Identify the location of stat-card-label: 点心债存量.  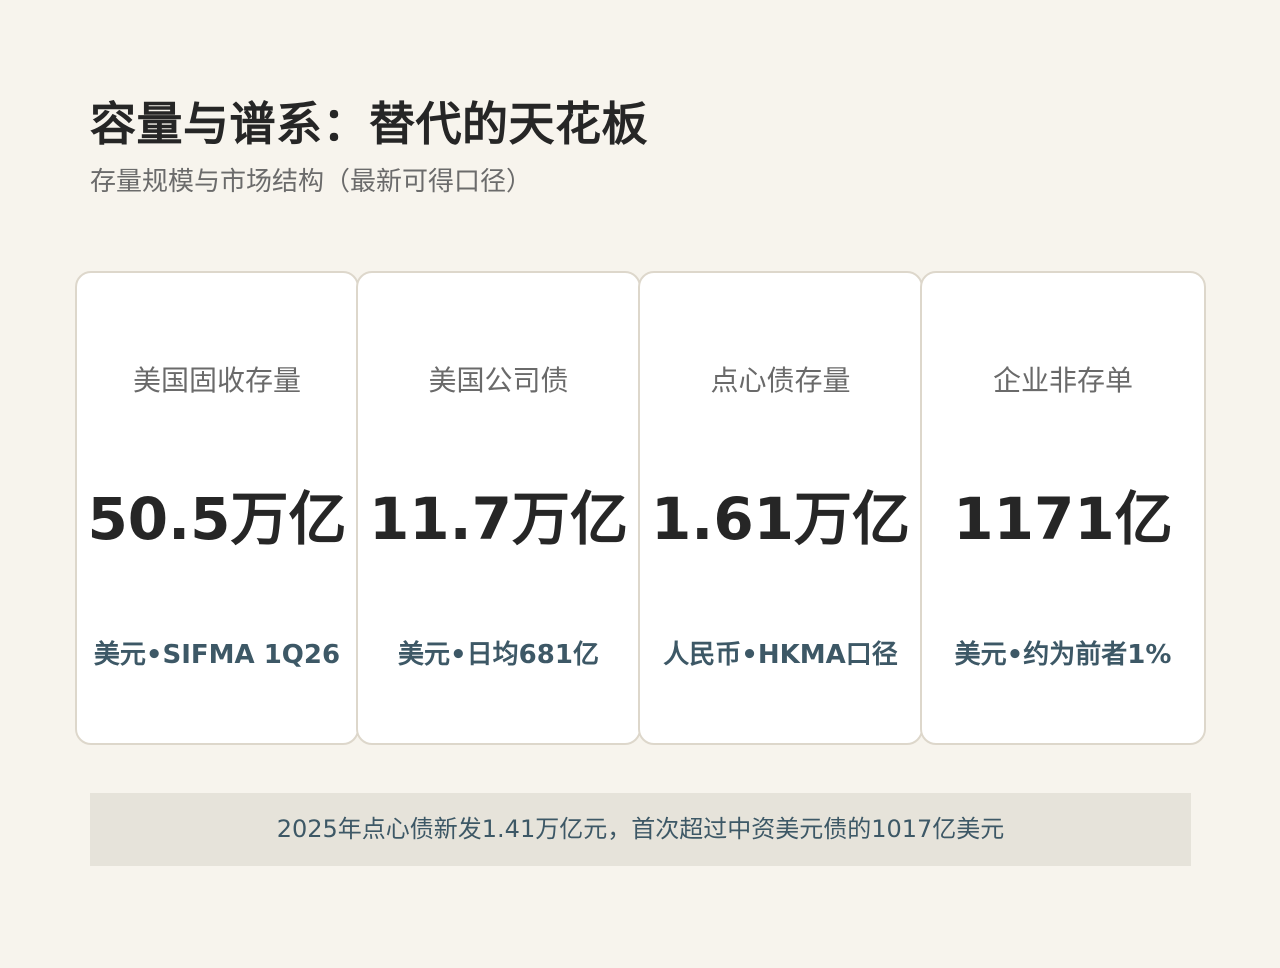
(780, 380).